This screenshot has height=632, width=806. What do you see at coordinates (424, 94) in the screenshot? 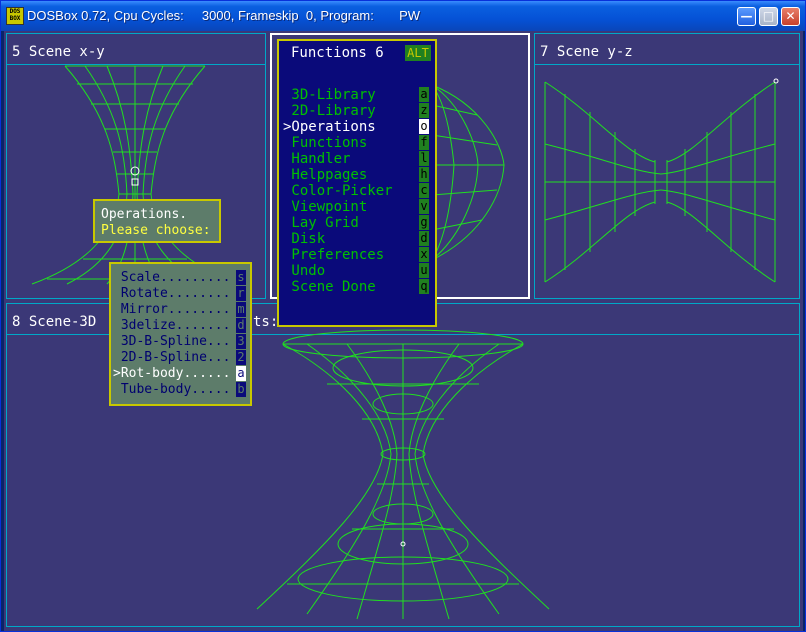
I see `functions-menu-hotkey: a` at bounding box center [424, 94].